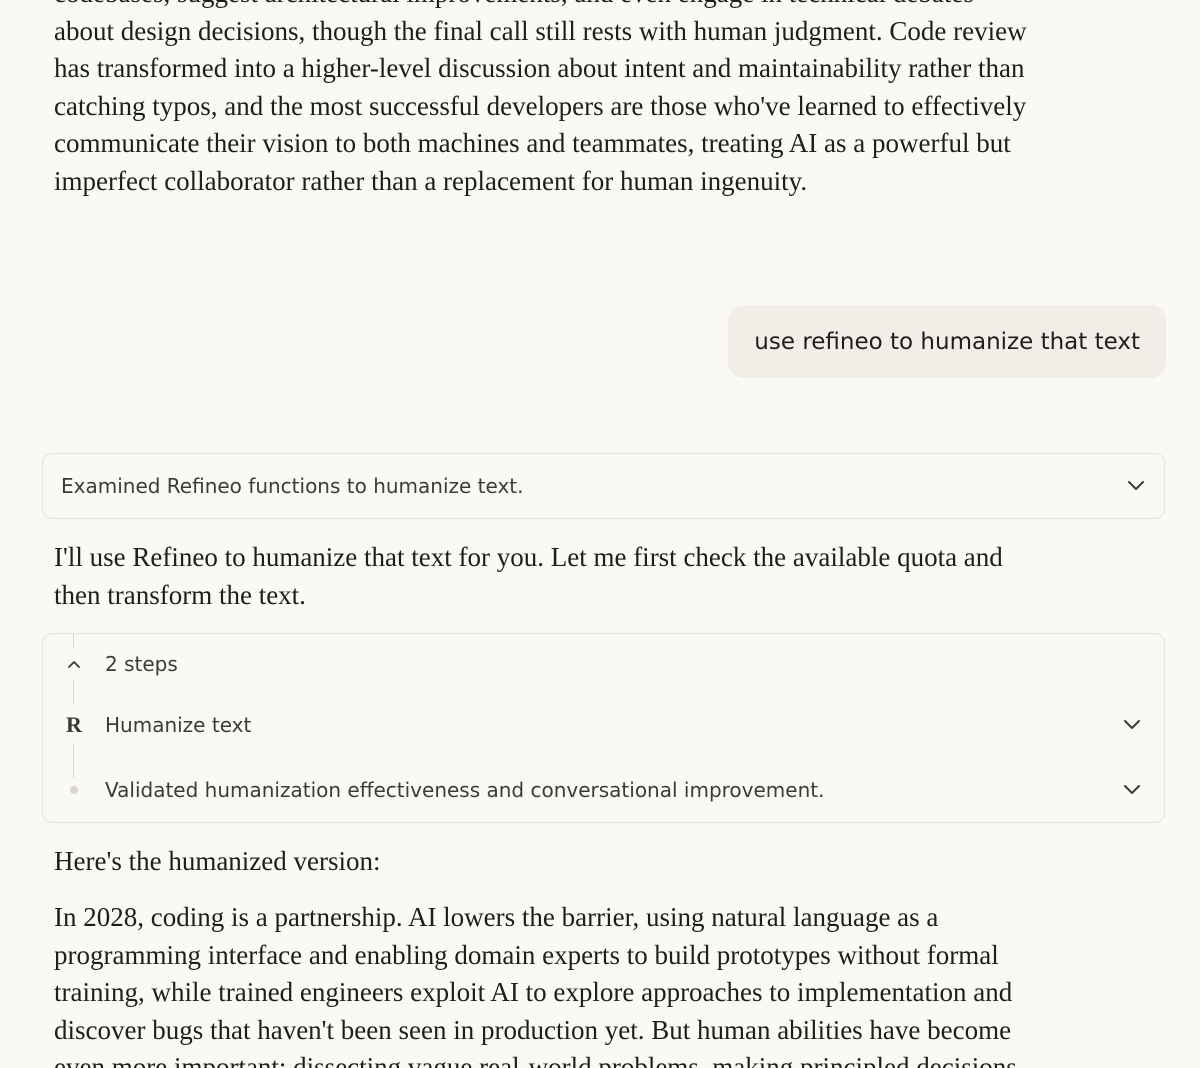 The width and height of the screenshot is (1200, 1068). I want to click on steps-count-label: 2 steps, so click(141, 664).